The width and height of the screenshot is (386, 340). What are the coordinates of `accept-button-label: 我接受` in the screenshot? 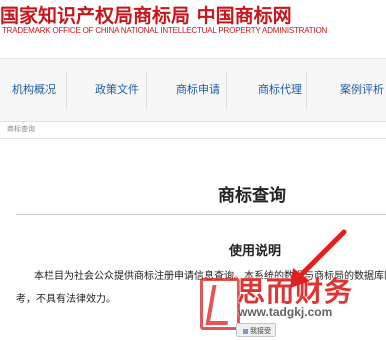 It's located at (260, 331).